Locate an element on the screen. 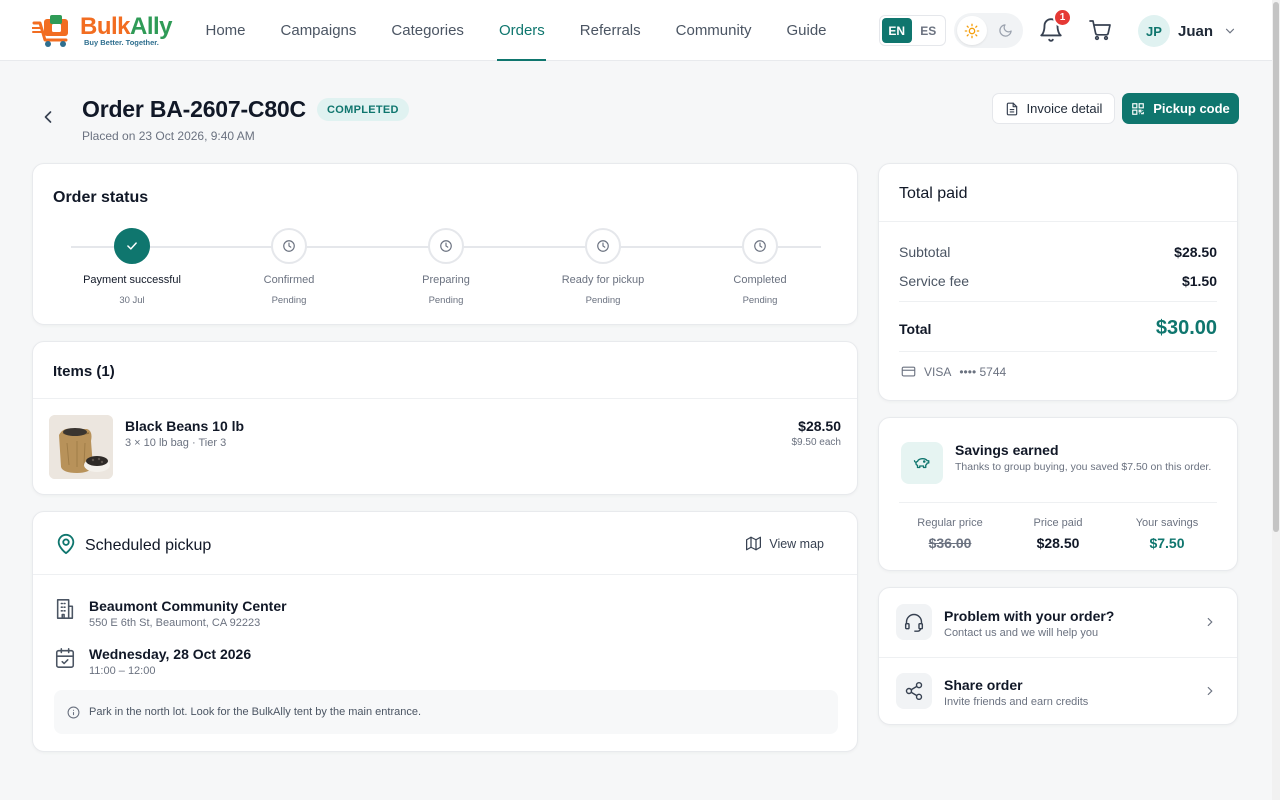  piggy-bank-icon is located at coordinates (922, 463).